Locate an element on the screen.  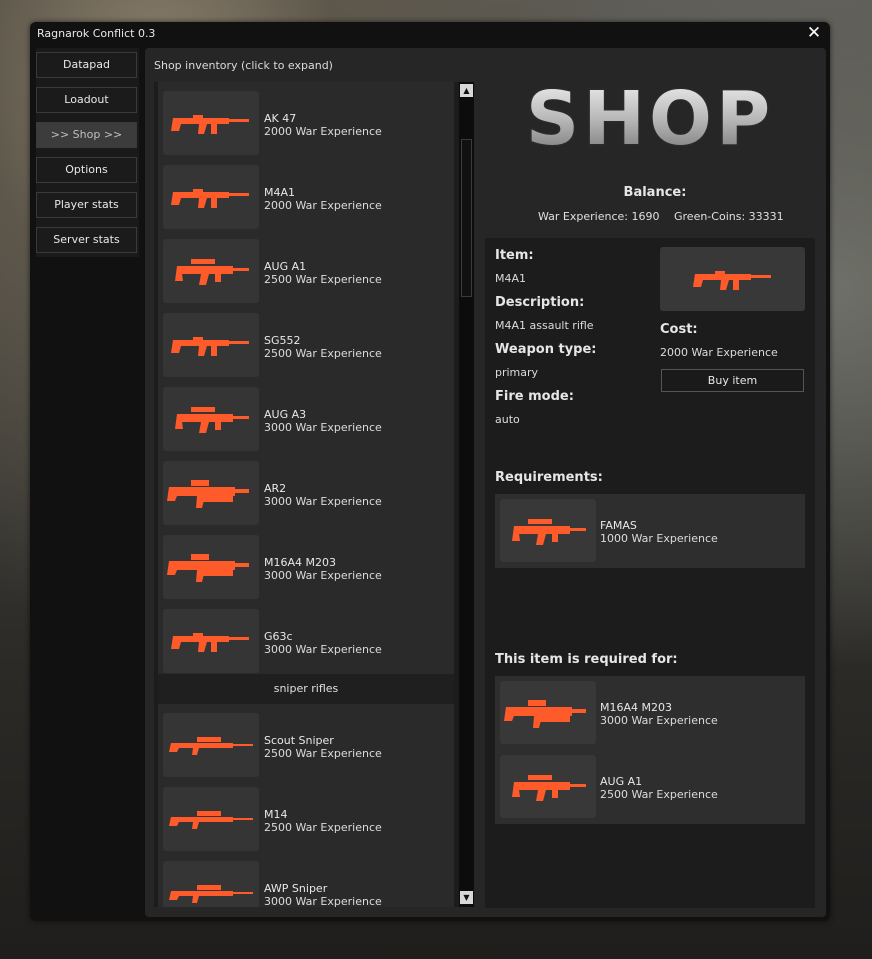
item-label: Item: is located at coordinates (514, 255).